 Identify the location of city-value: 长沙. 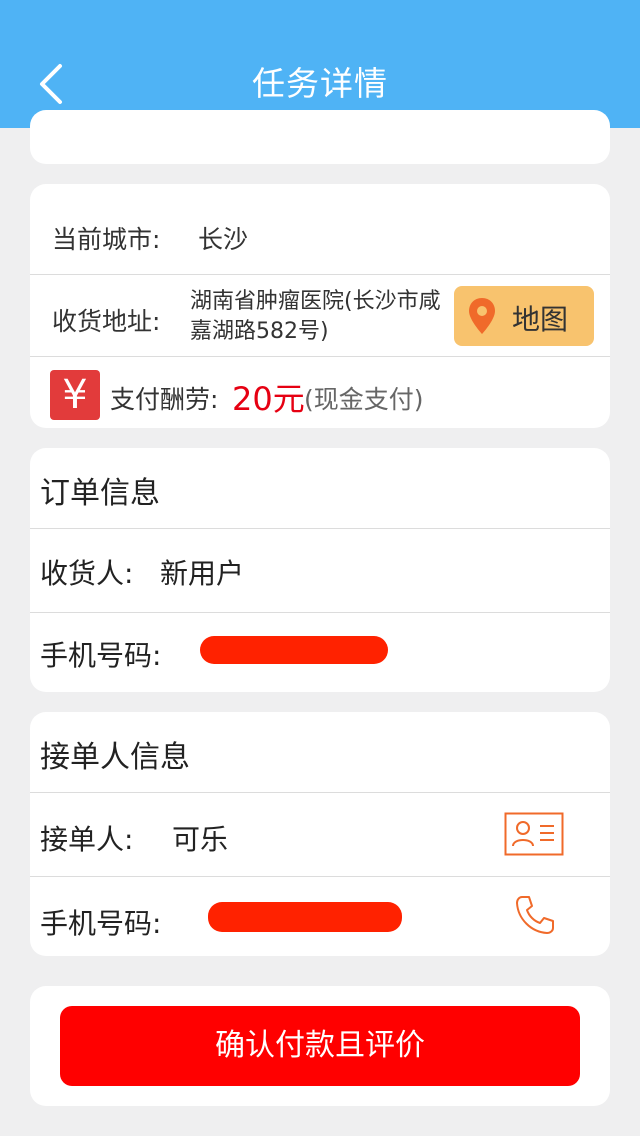
(223, 239).